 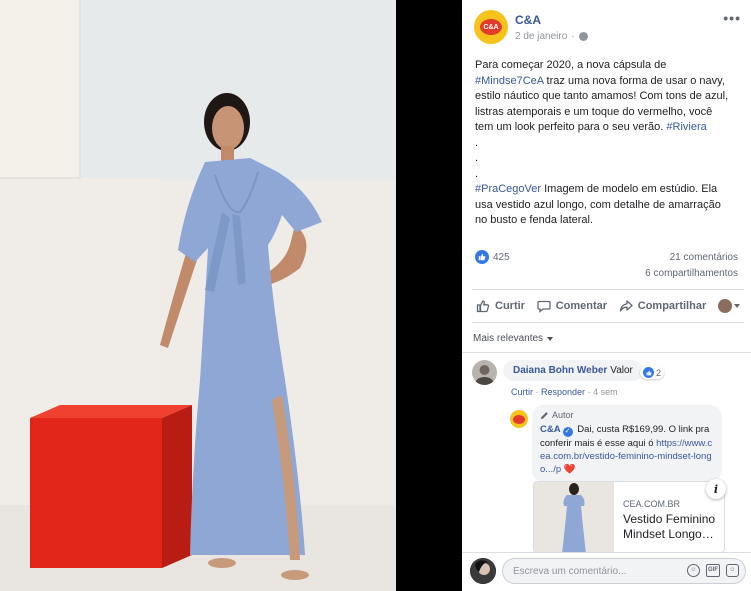 I want to click on hashtag-link: #Mindse7CeA, so click(x=509, y=81).